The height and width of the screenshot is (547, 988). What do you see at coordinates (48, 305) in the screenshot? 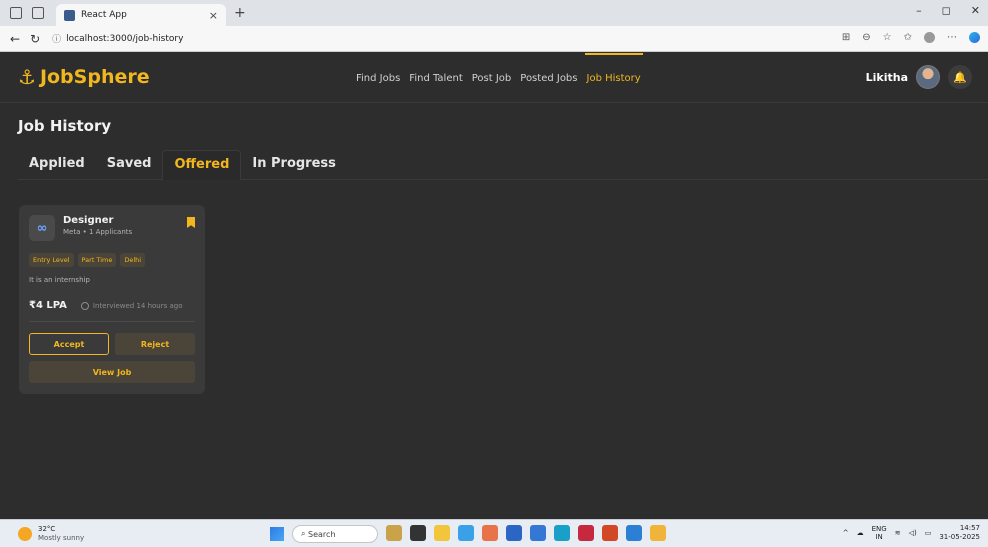
I see `job-salary: ₹4 LPA` at bounding box center [48, 305].